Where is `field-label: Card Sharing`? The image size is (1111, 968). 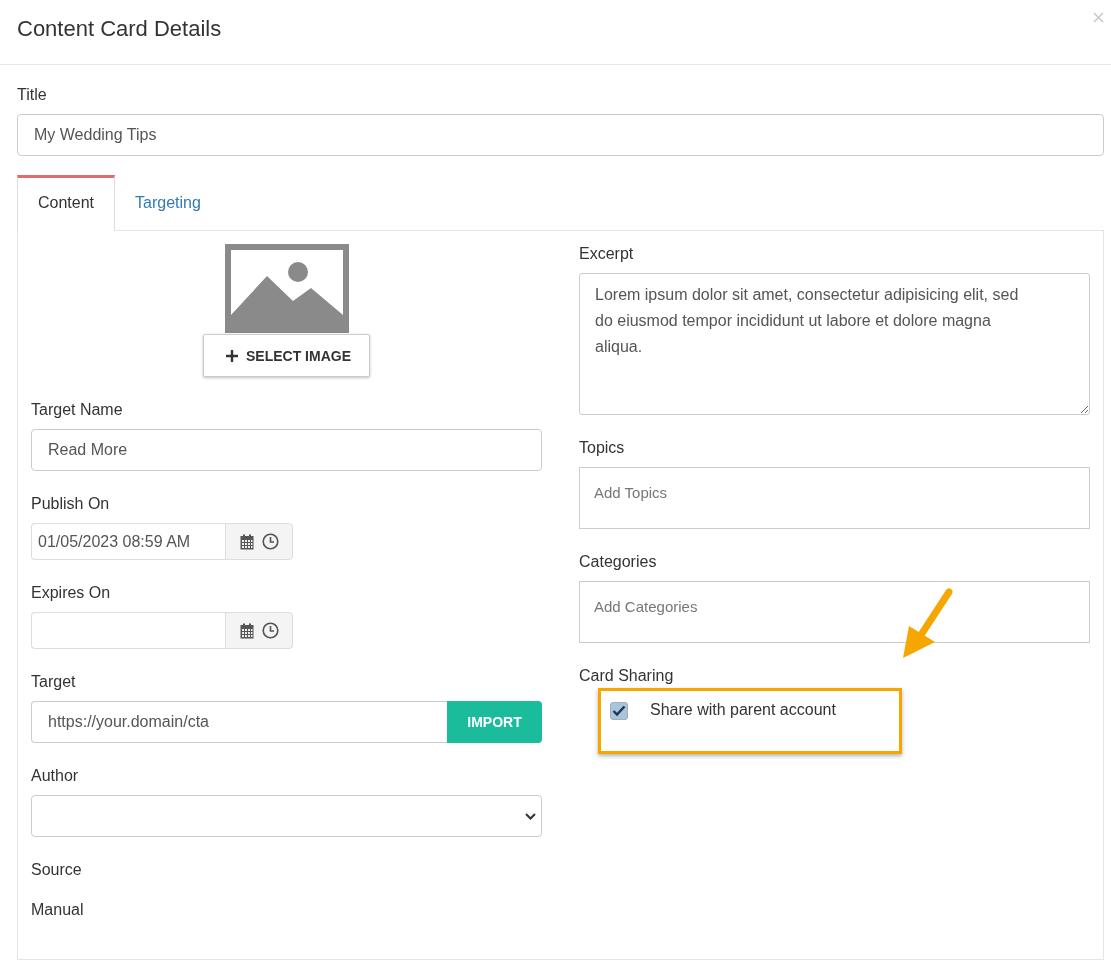
field-label: Card Sharing is located at coordinates (627, 676).